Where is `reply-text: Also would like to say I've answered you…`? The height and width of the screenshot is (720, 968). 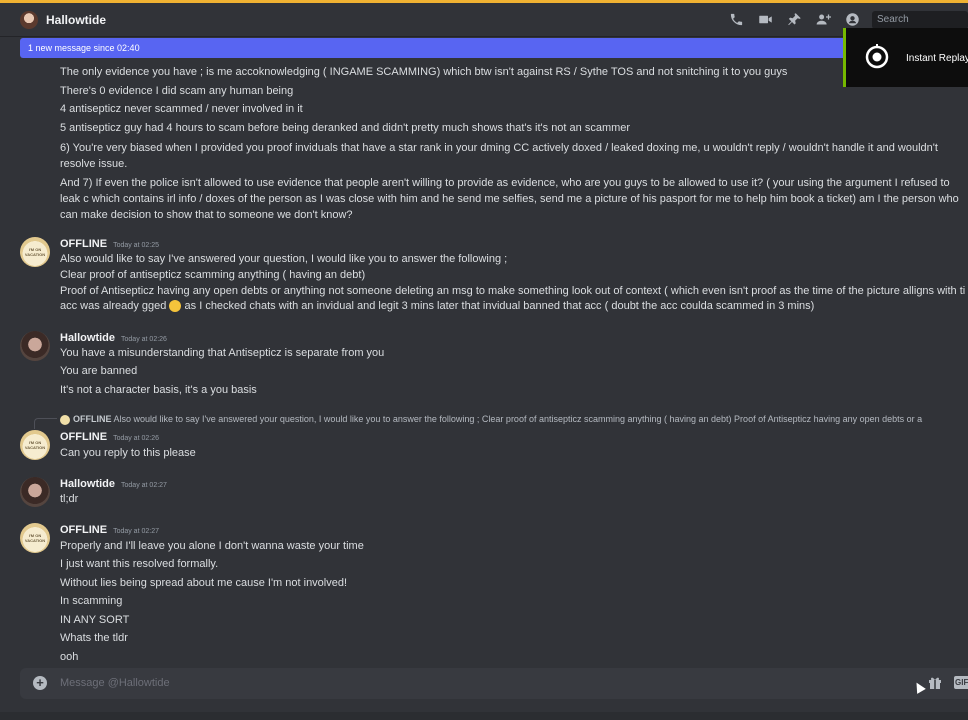
reply-text: Also would like to say I've answered you… is located at coordinates (518, 419).